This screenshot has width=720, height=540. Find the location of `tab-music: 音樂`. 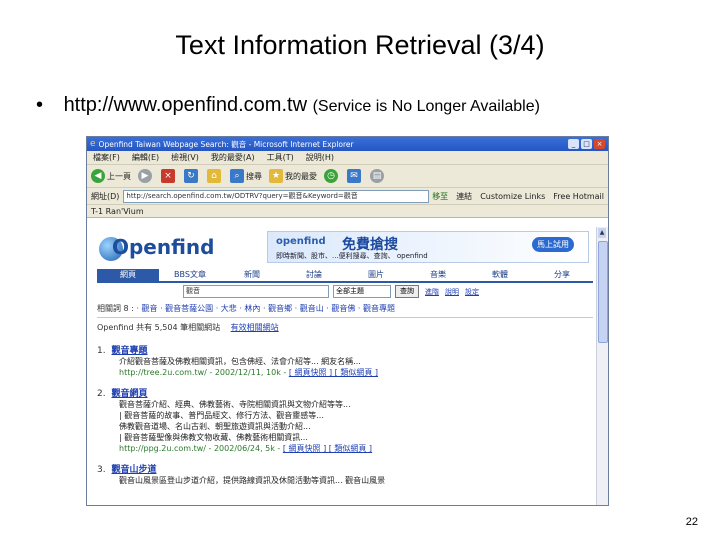

tab-music: 音樂 is located at coordinates (438, 275).